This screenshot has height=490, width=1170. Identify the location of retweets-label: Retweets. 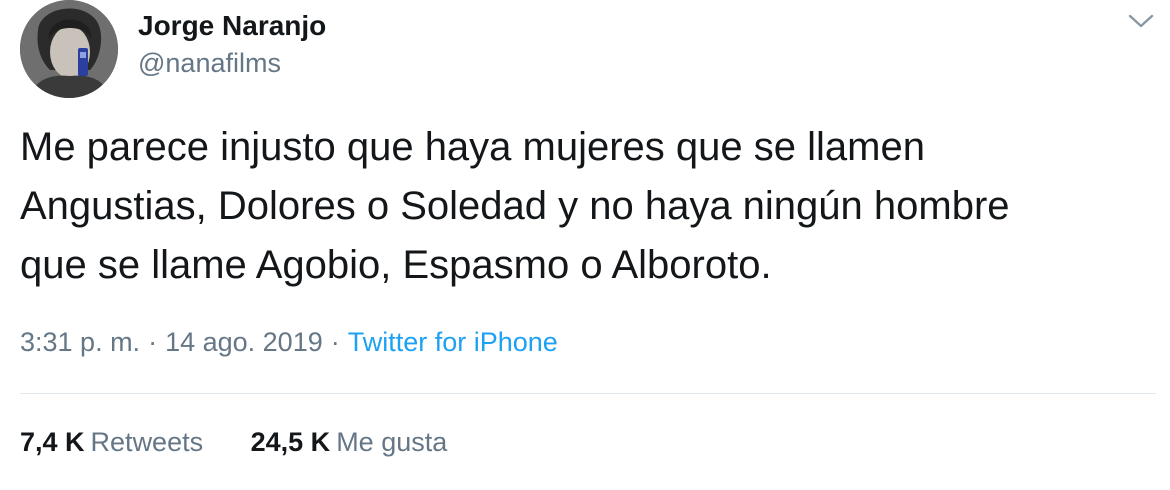
(147, 442).